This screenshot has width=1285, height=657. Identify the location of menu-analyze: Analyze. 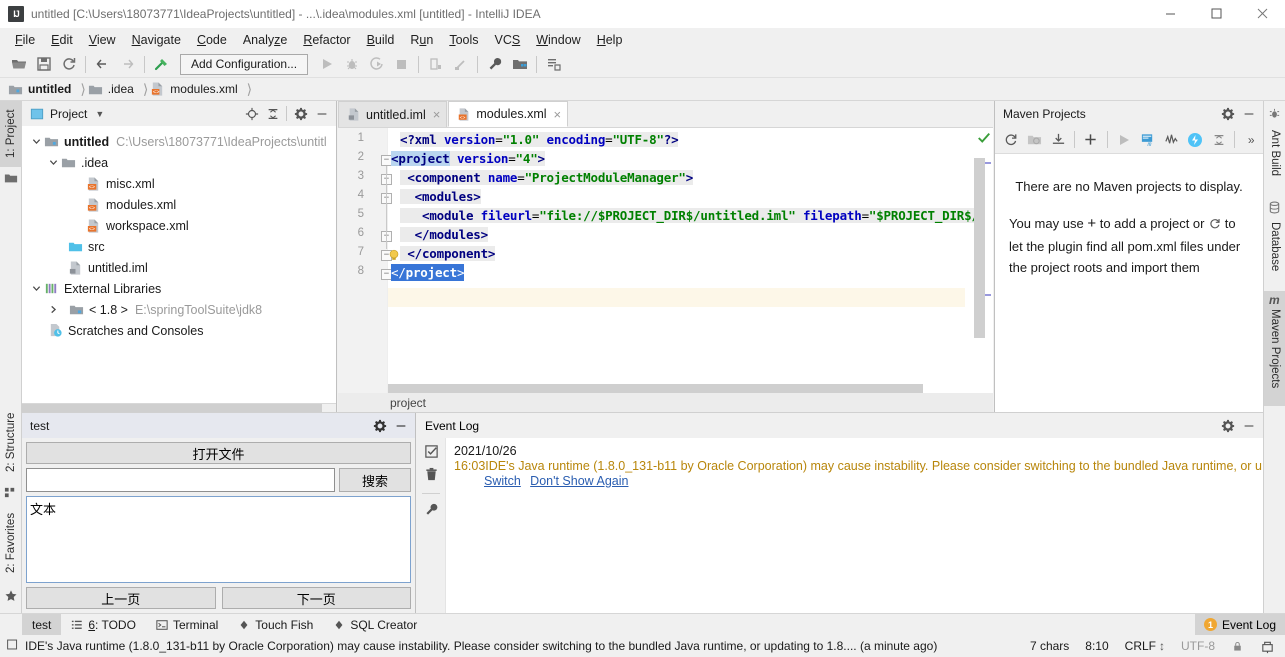
(265, 40).